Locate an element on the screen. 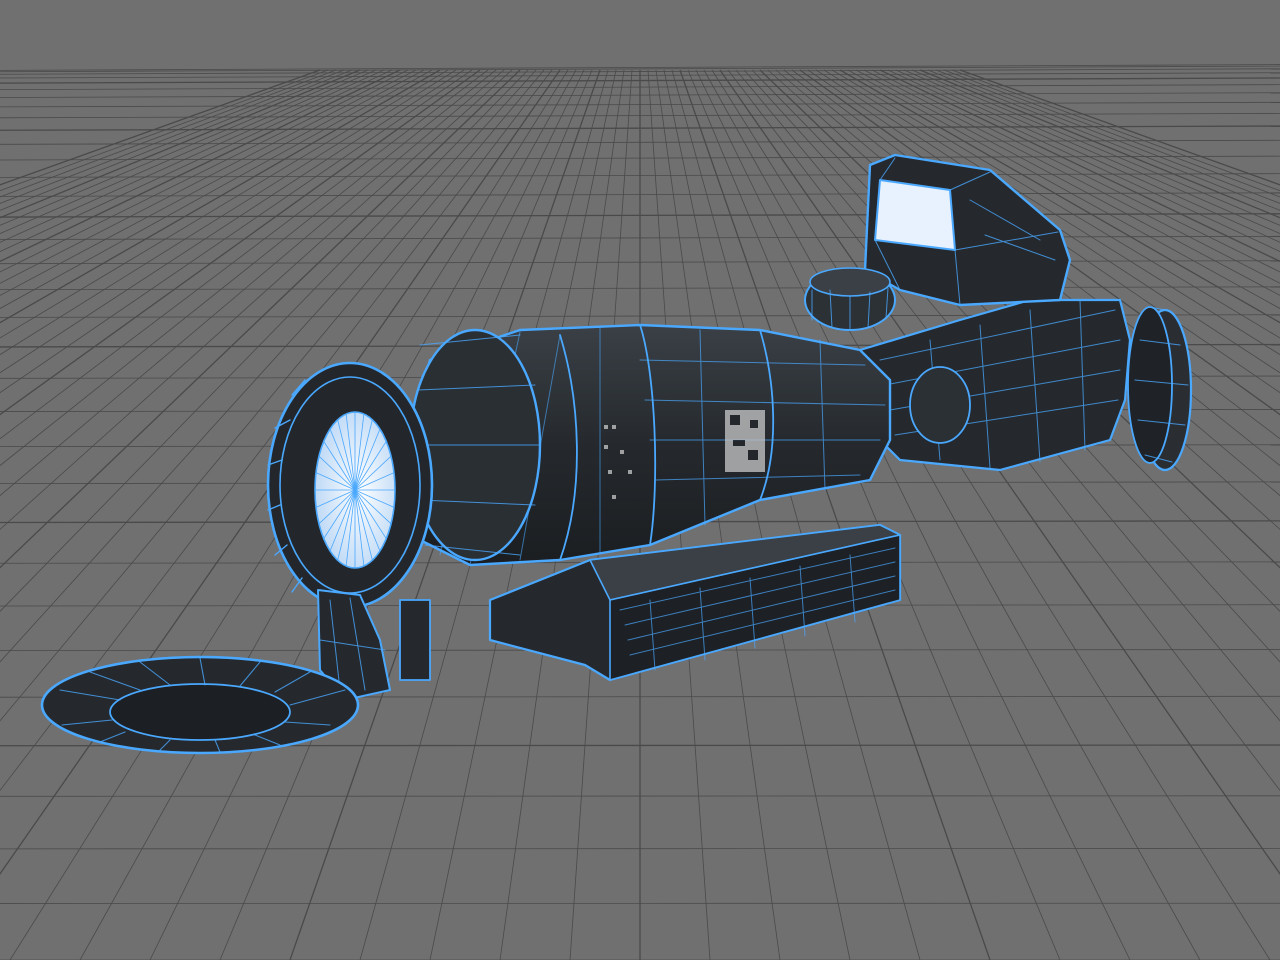  objective-bell is located at coordinates (475, 445).